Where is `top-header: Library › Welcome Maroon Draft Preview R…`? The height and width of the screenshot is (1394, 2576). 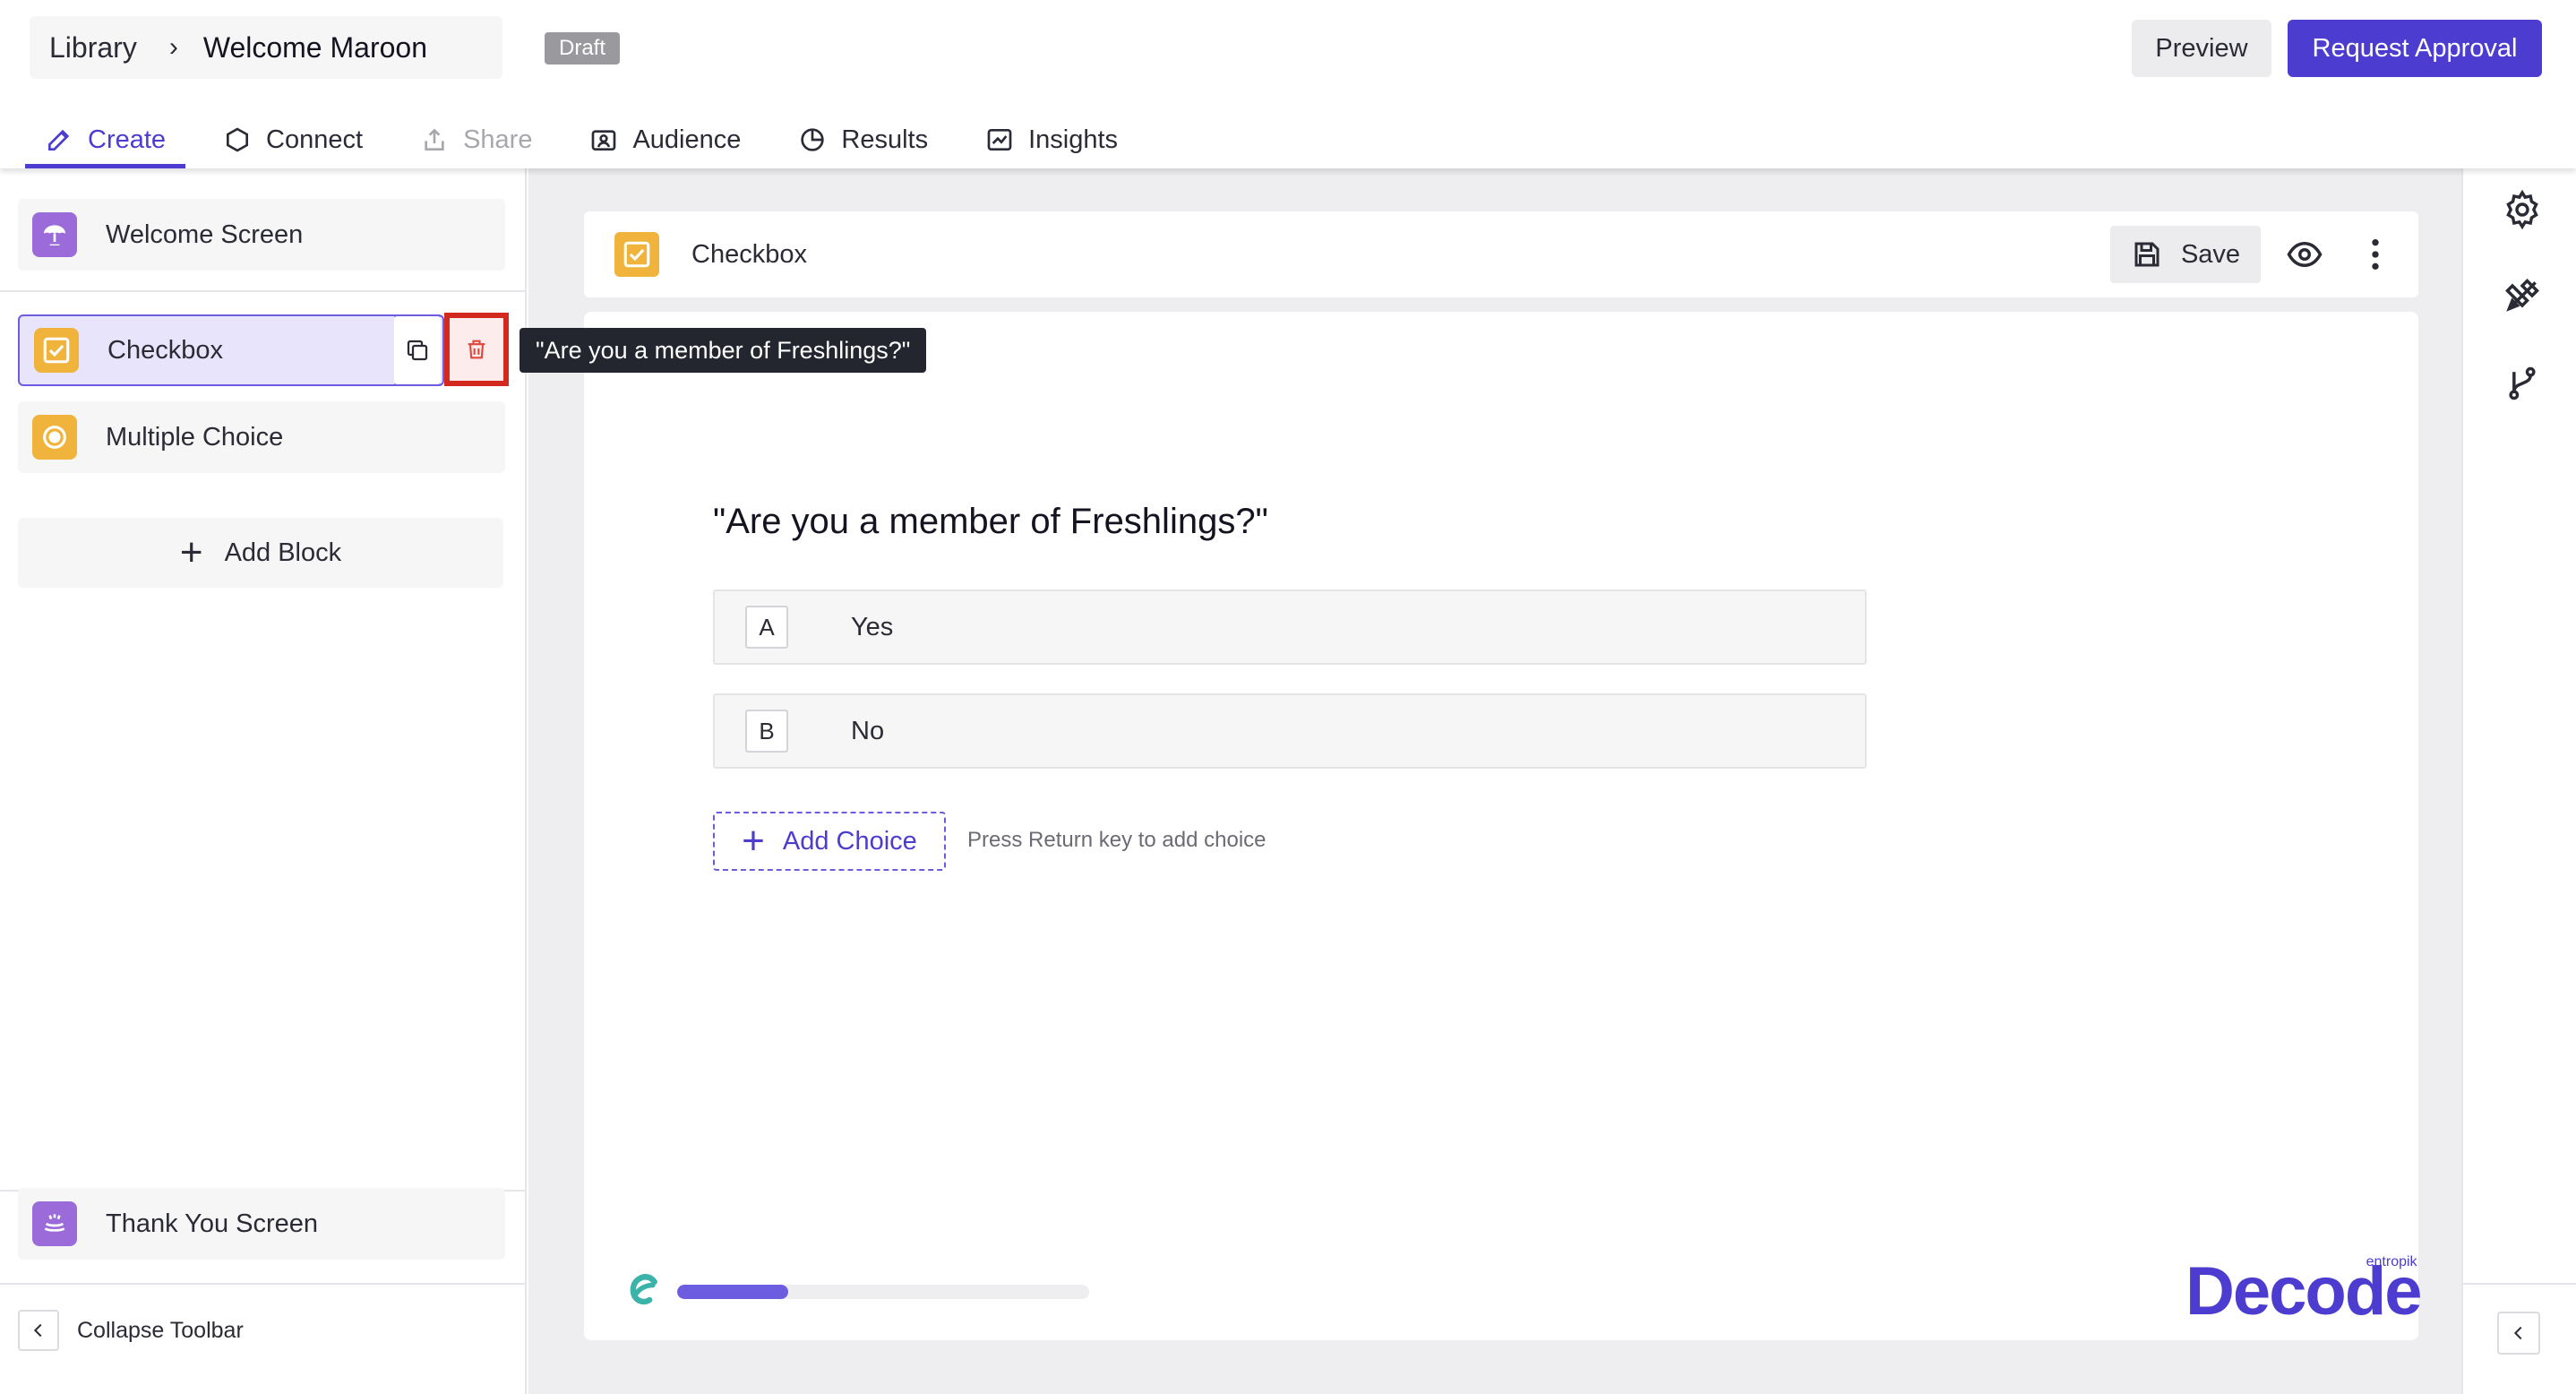
top-header: Library › Welcome Maroon Draft Preview R… is located at coordinates (1288, 84).